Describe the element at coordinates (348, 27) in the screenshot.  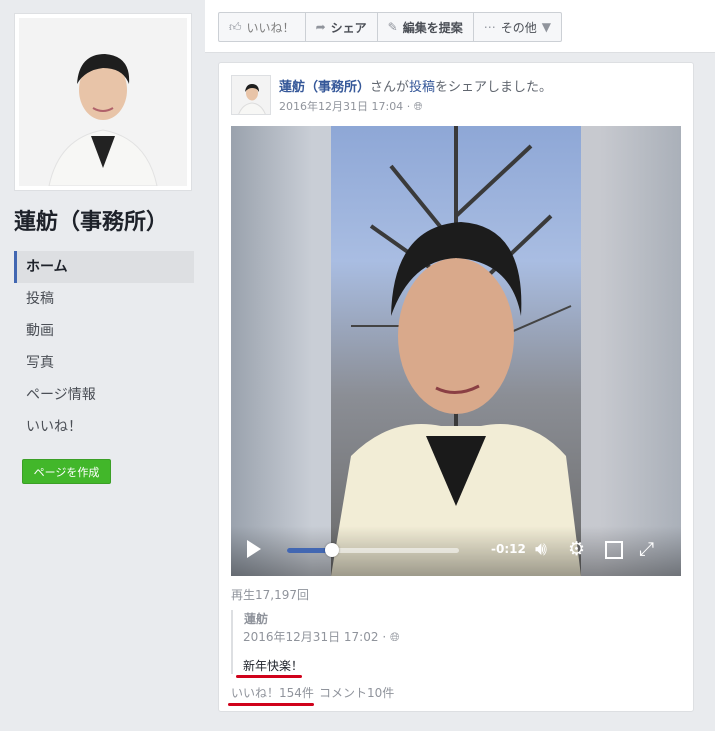
I see `share-label: シェア` at that location.